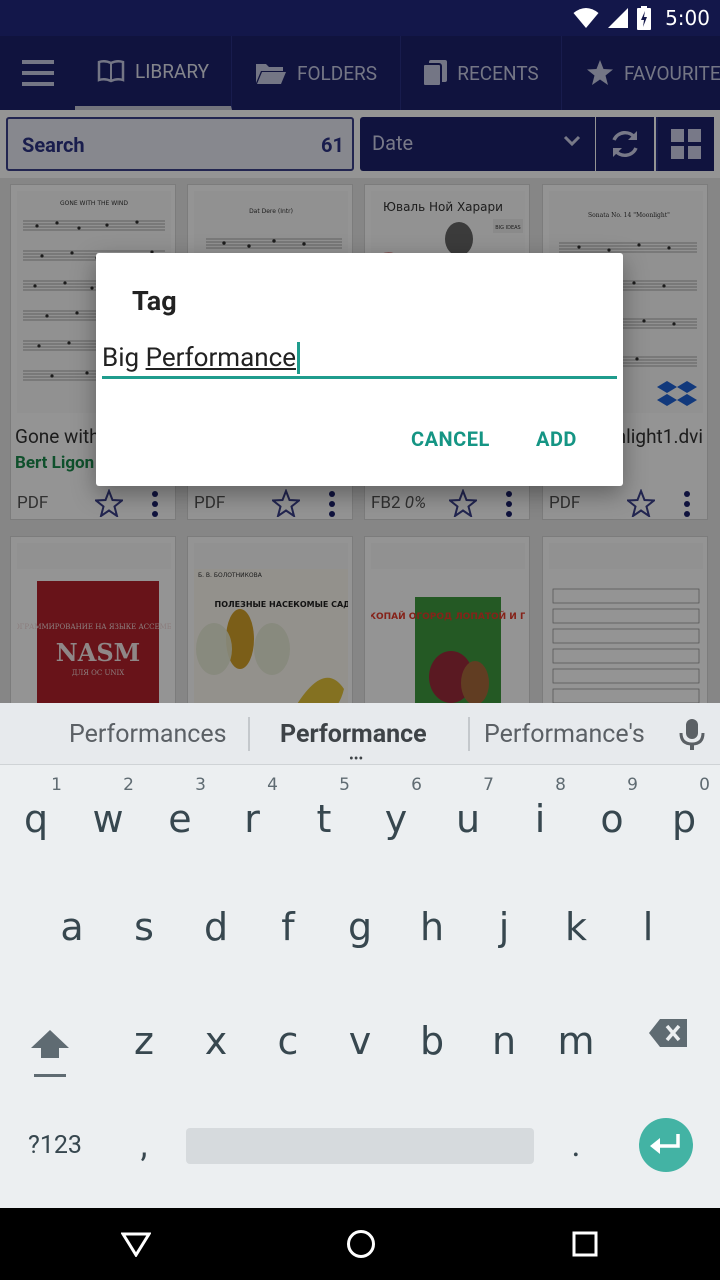 This screenshot has width=720, height=1280. Describe the element at coordinates (540, 819) in the screenshot. I see `key-i-label: i` at that location.